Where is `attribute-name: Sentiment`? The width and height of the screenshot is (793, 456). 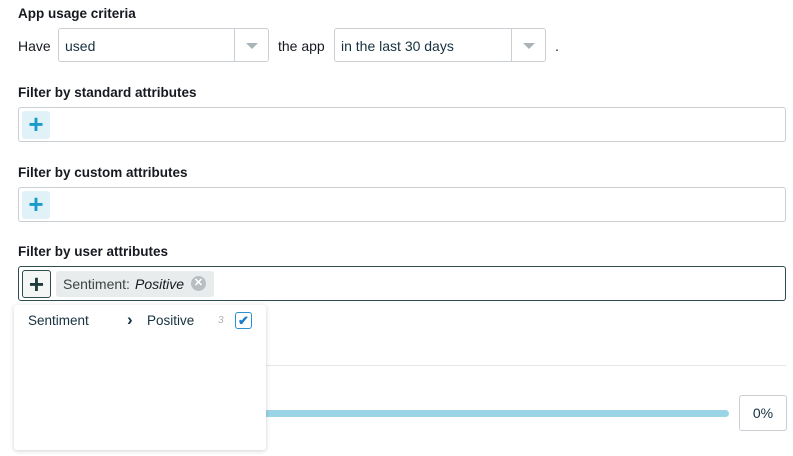
attribute-name: Sentiment is located at coordinates (58, 320).